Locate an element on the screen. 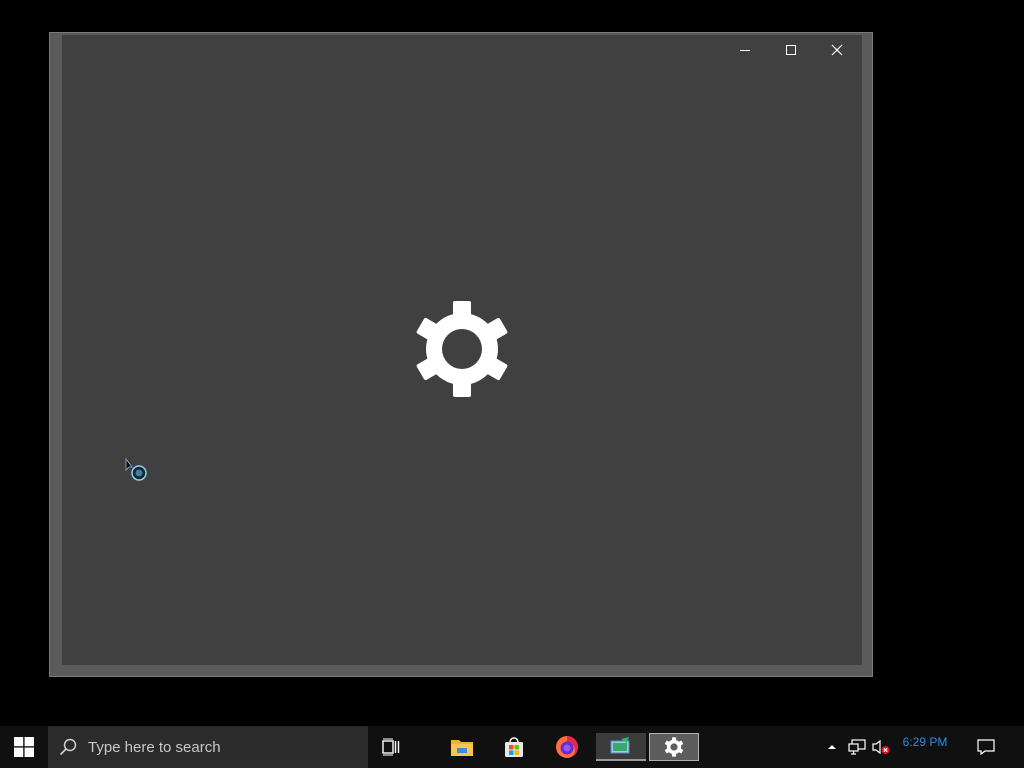 This screenshot has width=1024, height=768. network-button is located at coordinates (857, 747).